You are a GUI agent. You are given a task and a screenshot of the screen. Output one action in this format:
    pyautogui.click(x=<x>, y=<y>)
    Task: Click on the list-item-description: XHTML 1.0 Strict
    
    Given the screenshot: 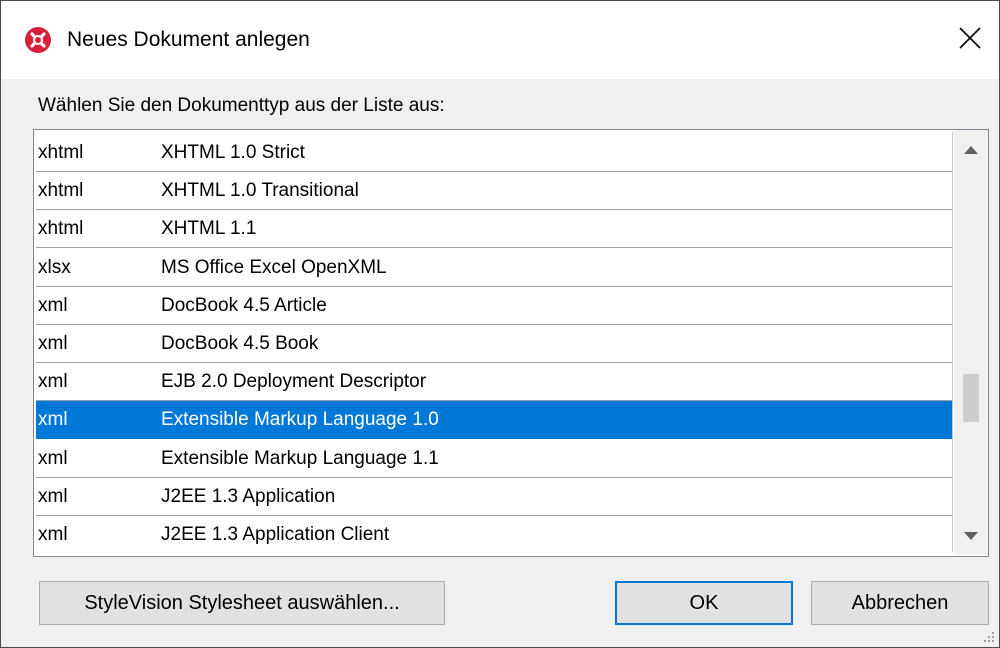 What is the action you would take?
    pyautogui.click(x=233, y=152)
    